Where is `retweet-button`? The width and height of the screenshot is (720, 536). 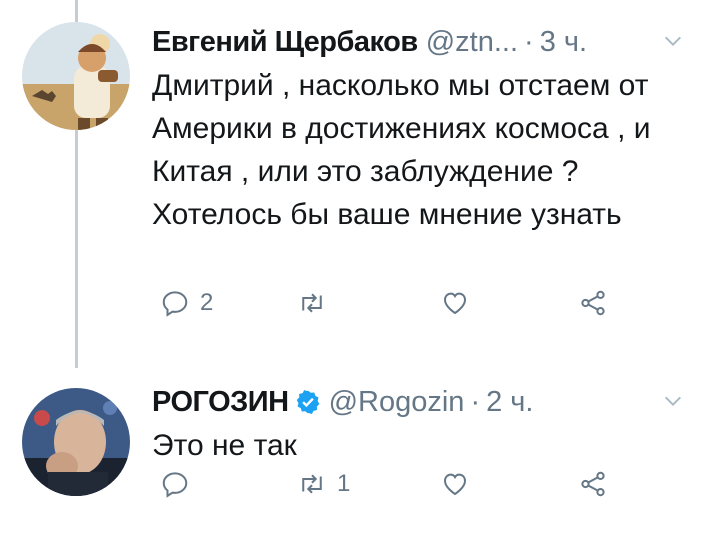 retweet-button is located at coordinates (317, 303).